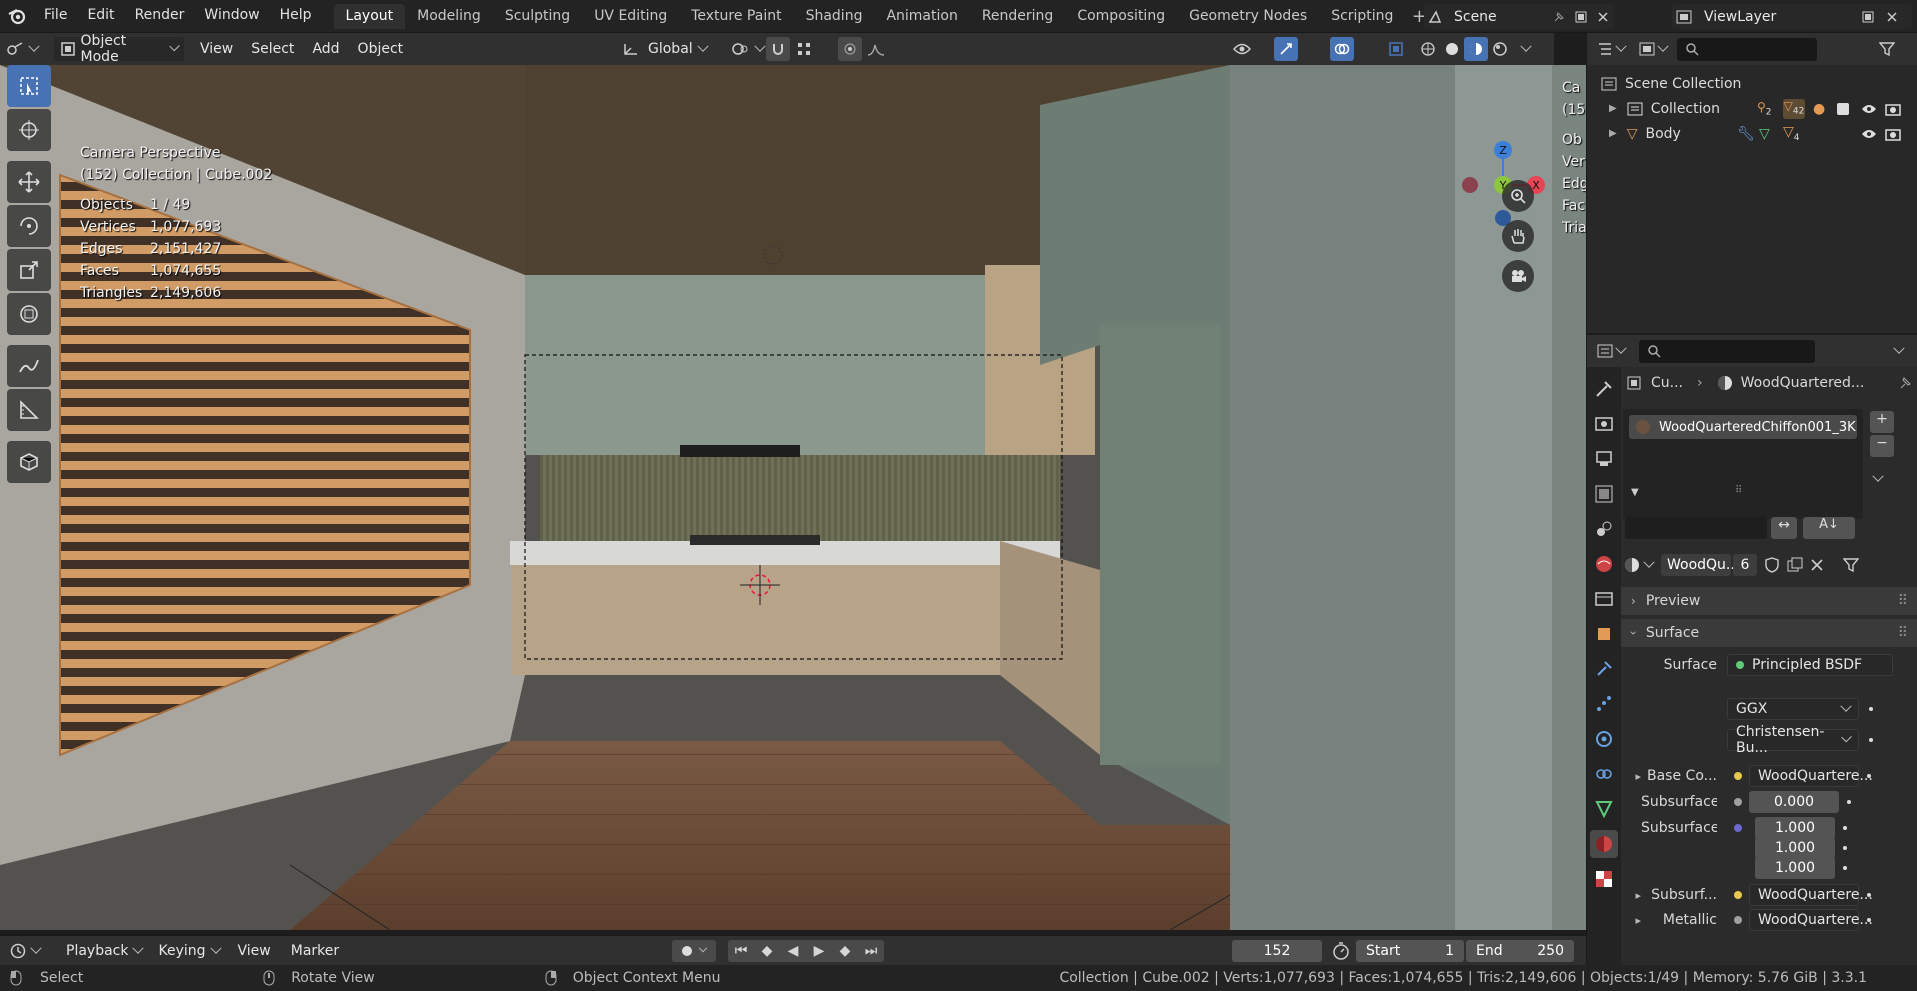  What do you see at coordinates (1604, 774) in the screenshot?
I see `props-tab-constraints` at bounding box center [1604, 774].